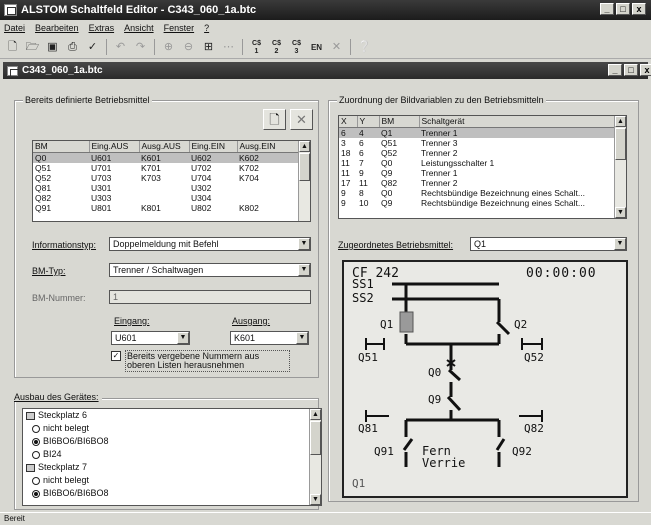 The height and width of the screenshot is (525, 651). Describe the element at coordinates (52, 47) in the screenshot. I see `save-icon: ▣` at that location.